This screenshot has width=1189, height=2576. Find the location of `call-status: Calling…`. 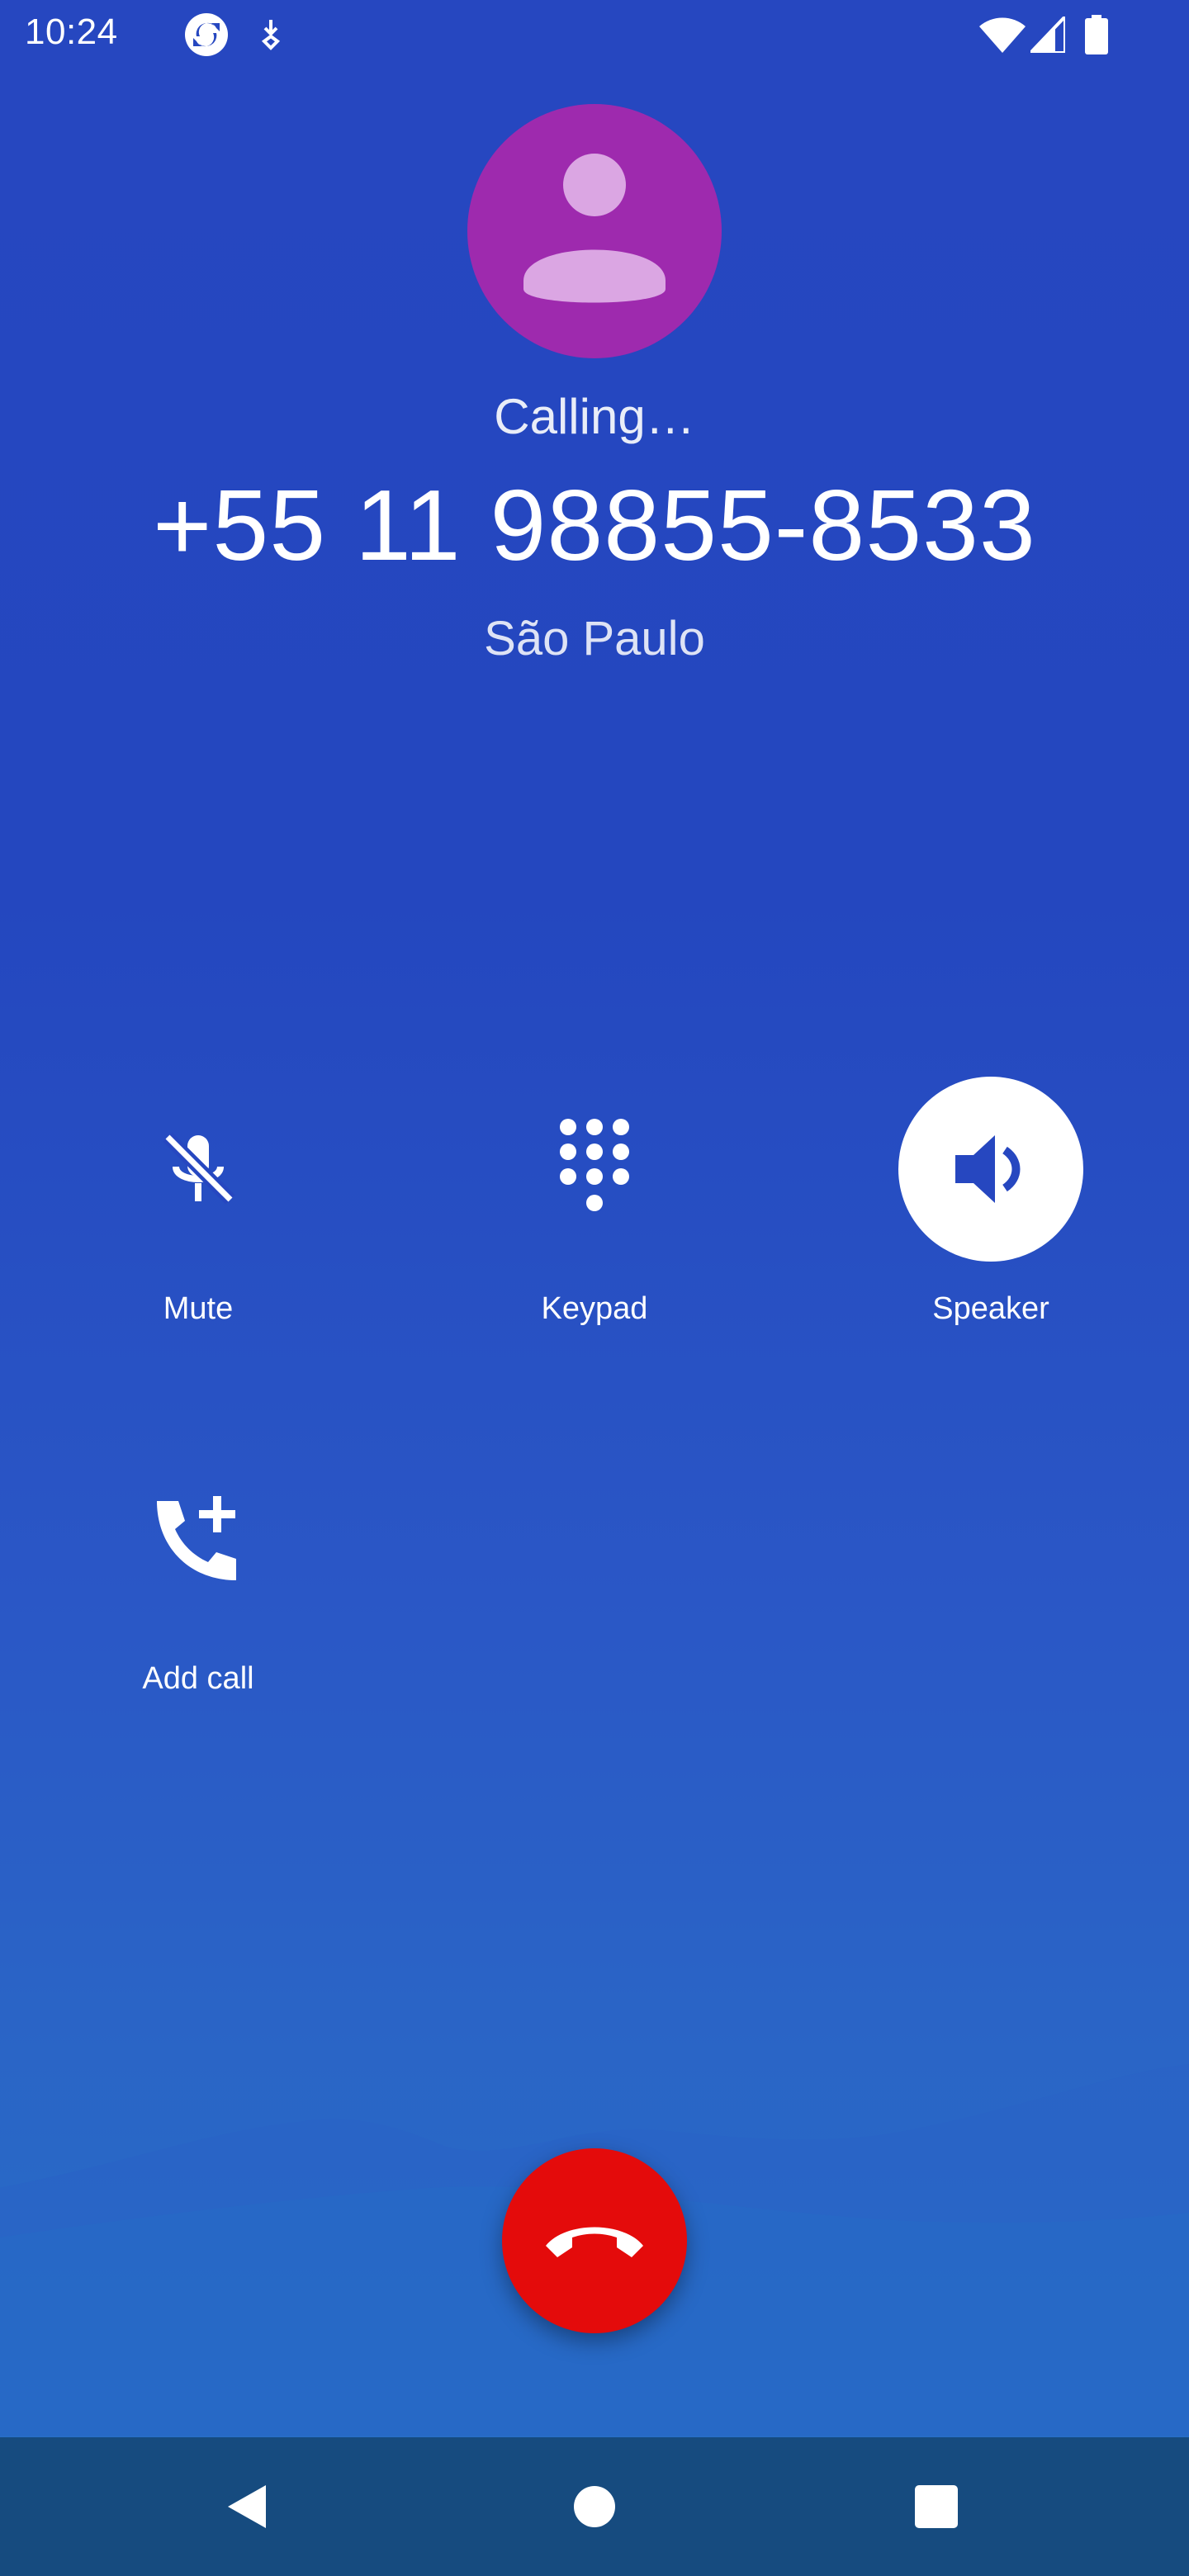

call-status: Calling… is located at coordinates (594, 416).